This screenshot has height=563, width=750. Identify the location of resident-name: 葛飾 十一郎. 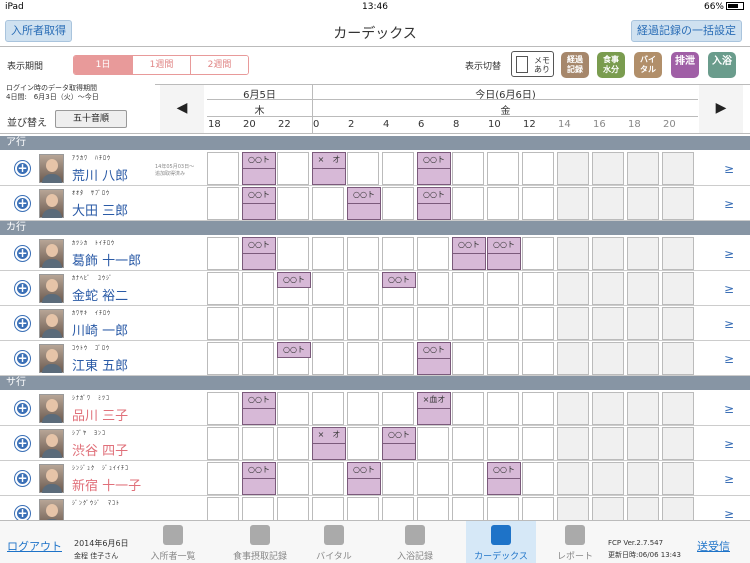
(106, 259).